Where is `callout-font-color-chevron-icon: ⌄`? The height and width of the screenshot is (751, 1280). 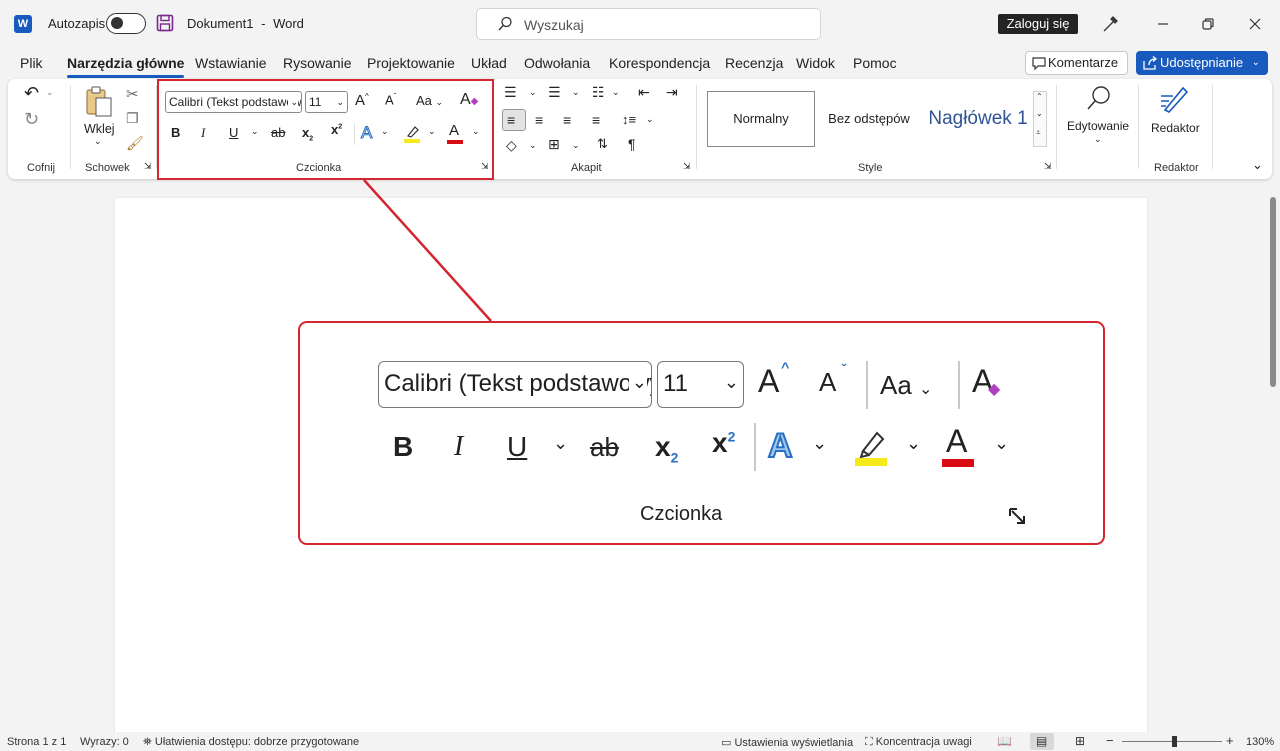
callout-font-color-chevron-icon: ⌄ is located at coordinates (1001, 443).